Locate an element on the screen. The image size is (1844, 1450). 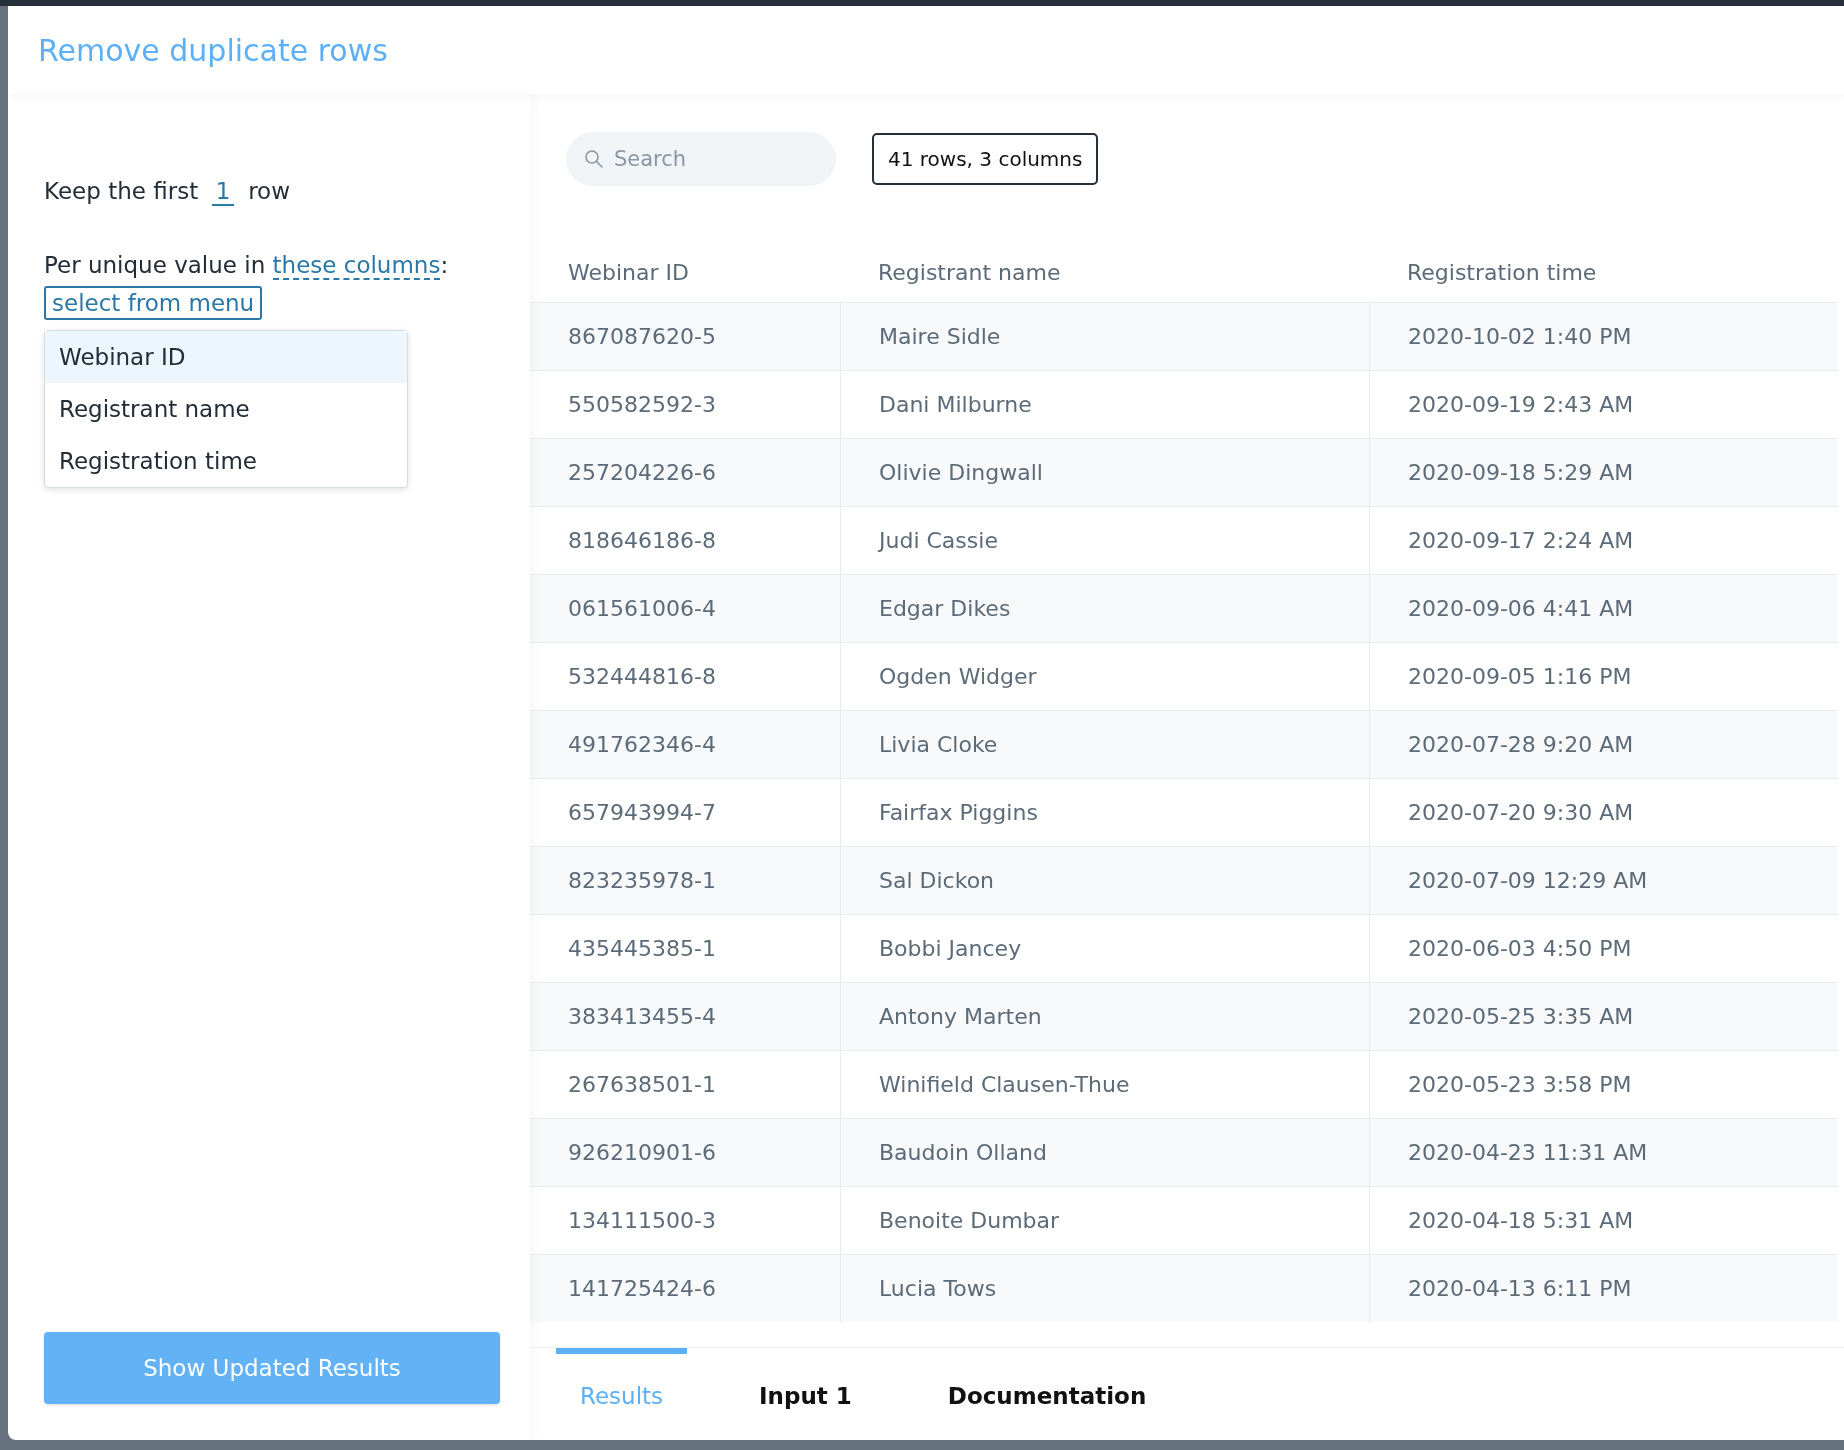
table-cell: 2020-10-02 1:40 PM is located at coordinates (1603, 336).